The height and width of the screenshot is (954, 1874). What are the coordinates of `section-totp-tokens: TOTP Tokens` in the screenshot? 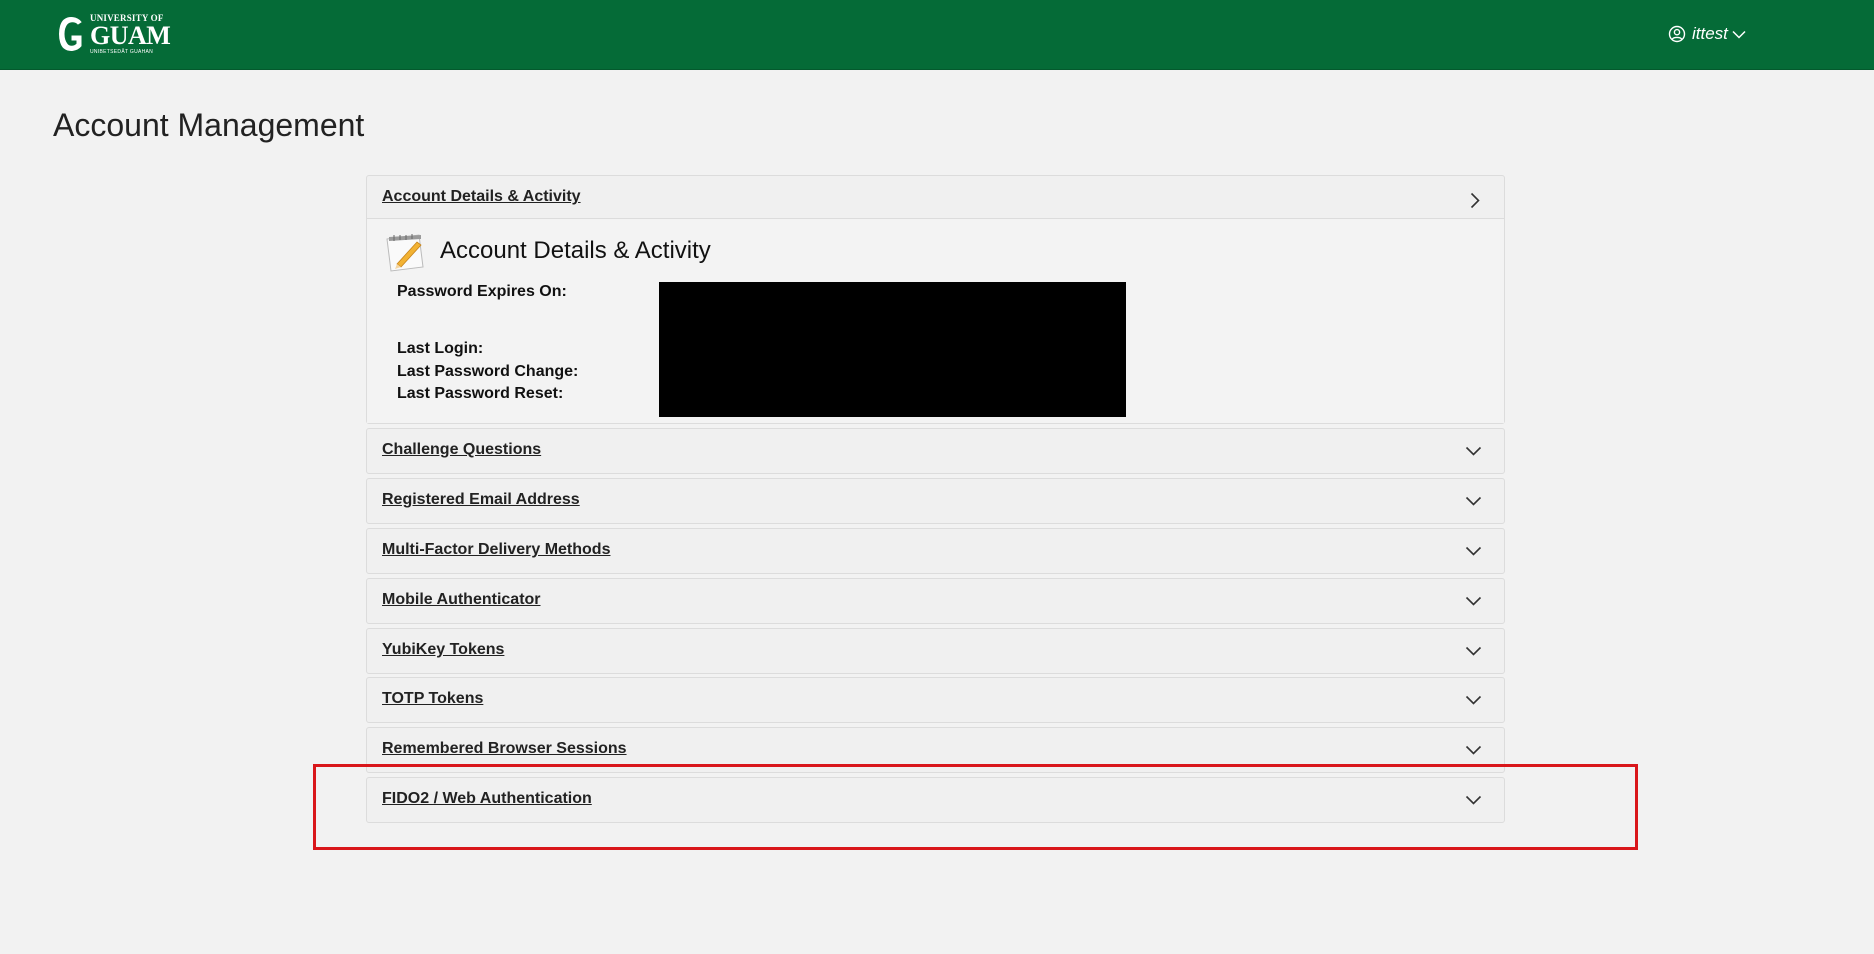 It's located at (935, 700).